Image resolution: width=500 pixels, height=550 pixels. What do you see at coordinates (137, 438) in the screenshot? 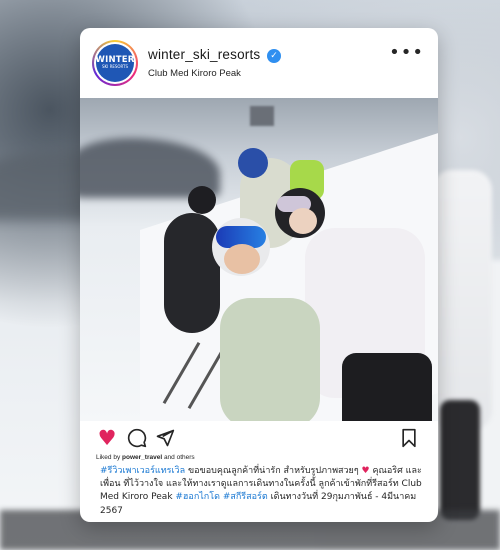
I see `comment-icon` at bounding box center [137, 438].